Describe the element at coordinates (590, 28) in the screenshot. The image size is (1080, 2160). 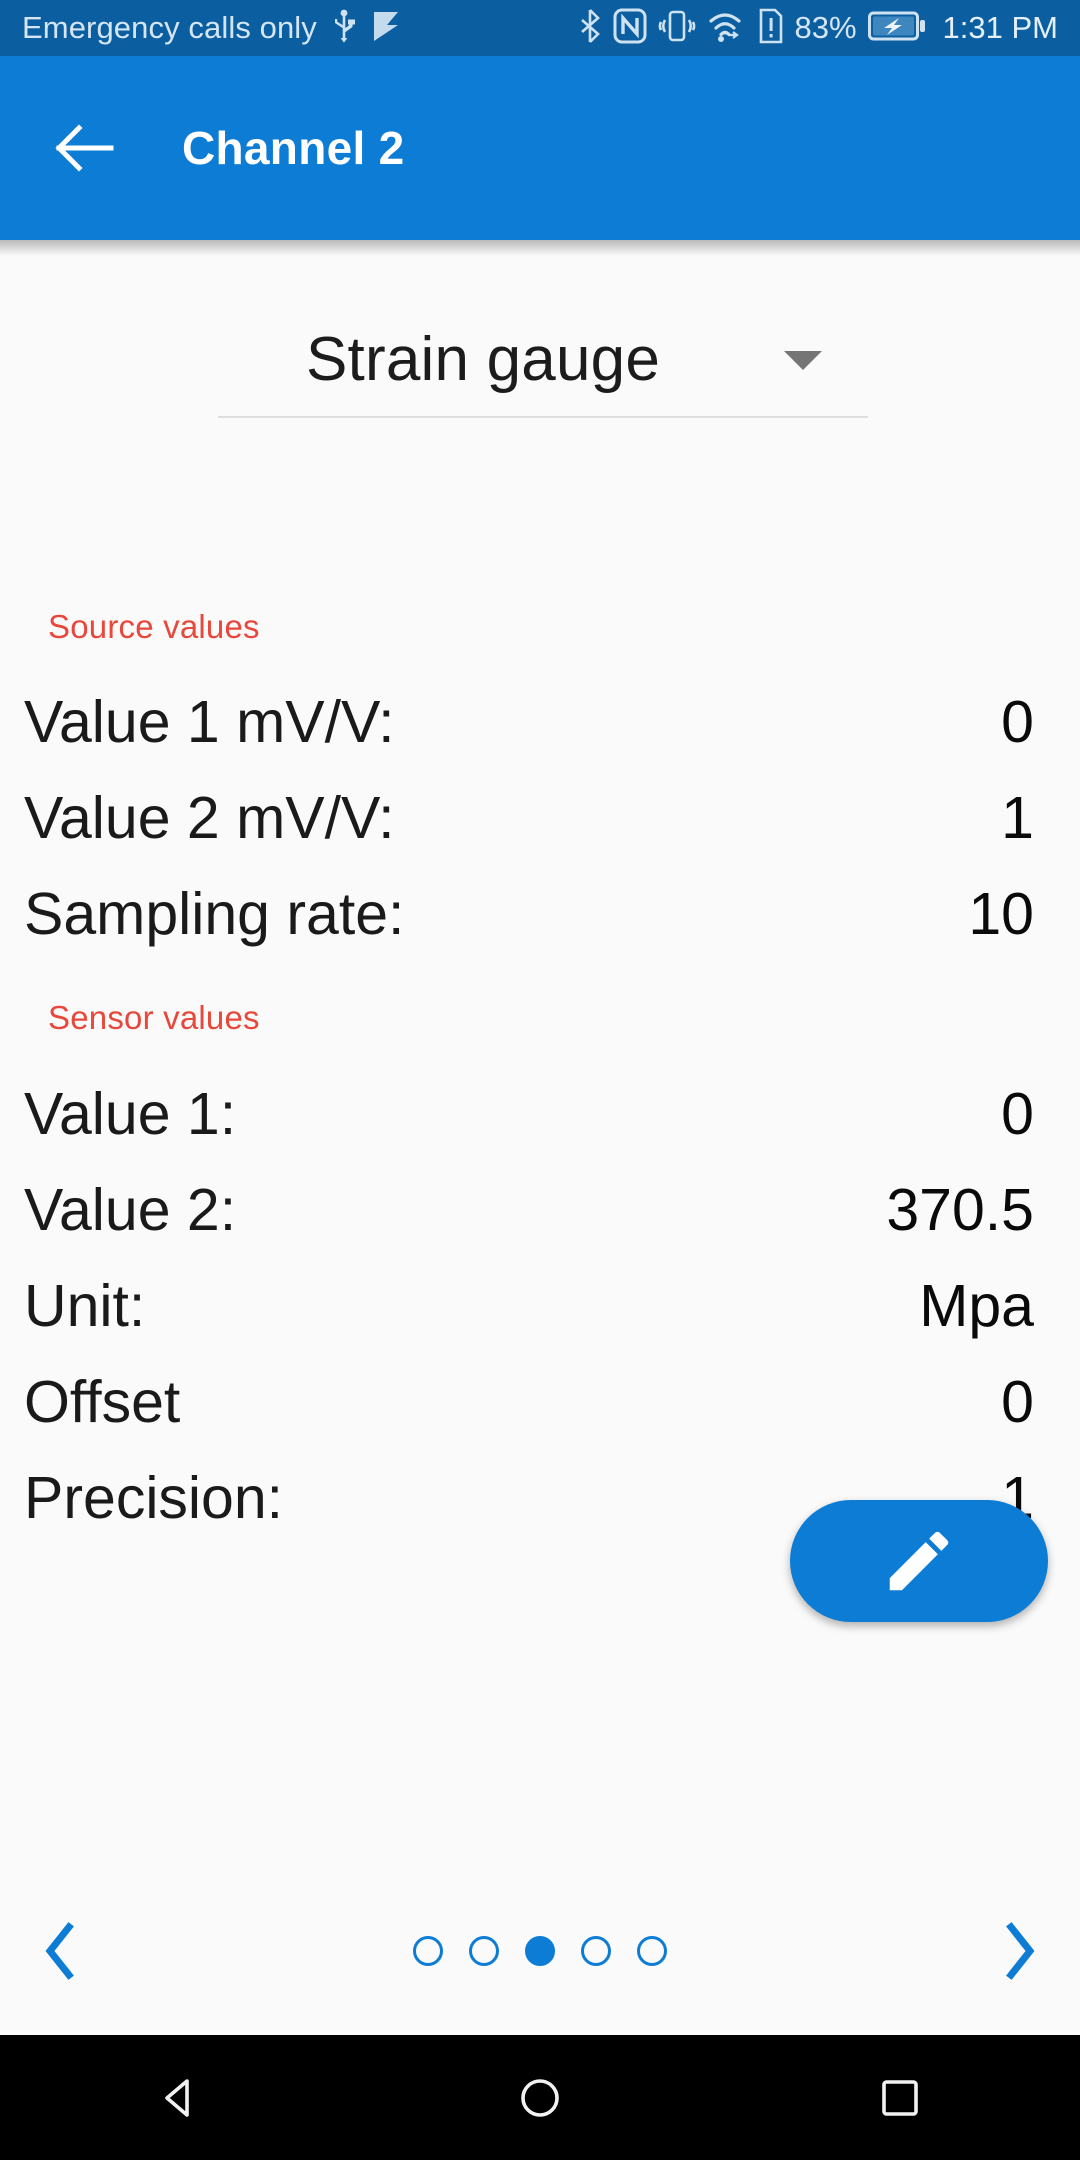
I see `bluetooth-icon` at that location.